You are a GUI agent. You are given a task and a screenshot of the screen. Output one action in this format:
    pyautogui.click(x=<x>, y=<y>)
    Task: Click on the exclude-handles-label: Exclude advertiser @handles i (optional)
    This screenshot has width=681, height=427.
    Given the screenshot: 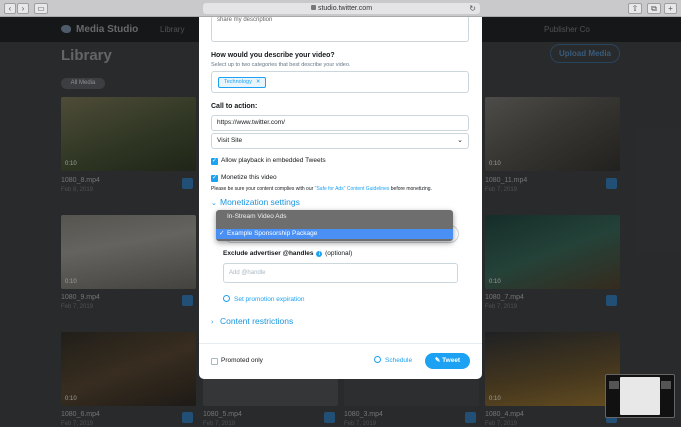 What is the action you would take?
    pyautogui.click(x=288, y=253)
    